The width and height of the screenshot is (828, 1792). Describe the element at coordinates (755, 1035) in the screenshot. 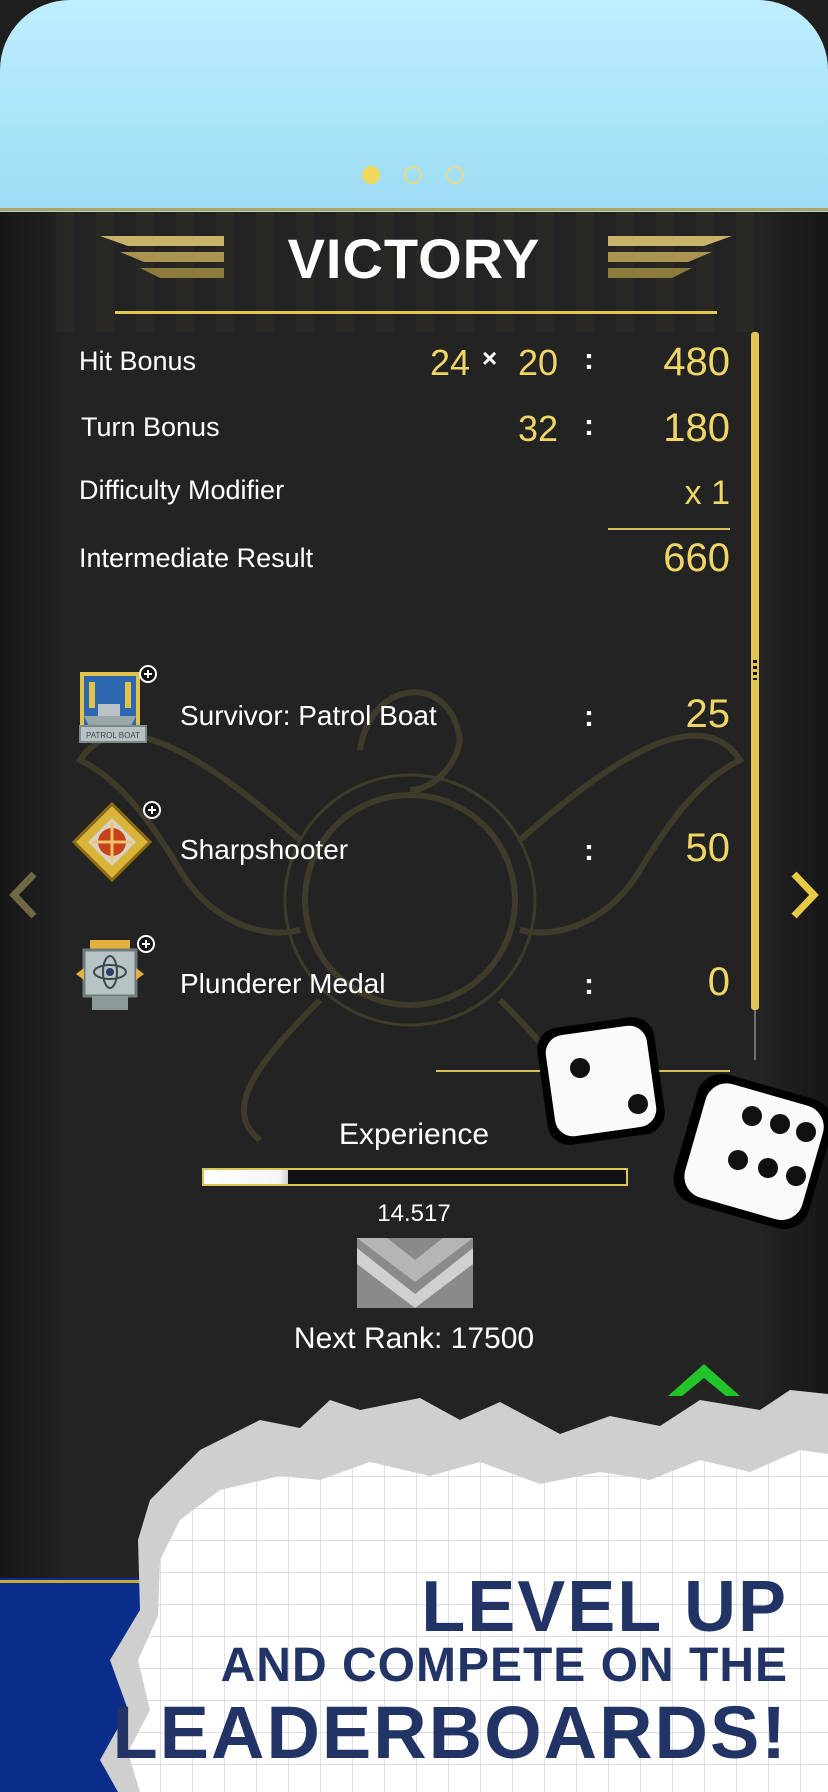

I see `scrollbar-track` at that location.